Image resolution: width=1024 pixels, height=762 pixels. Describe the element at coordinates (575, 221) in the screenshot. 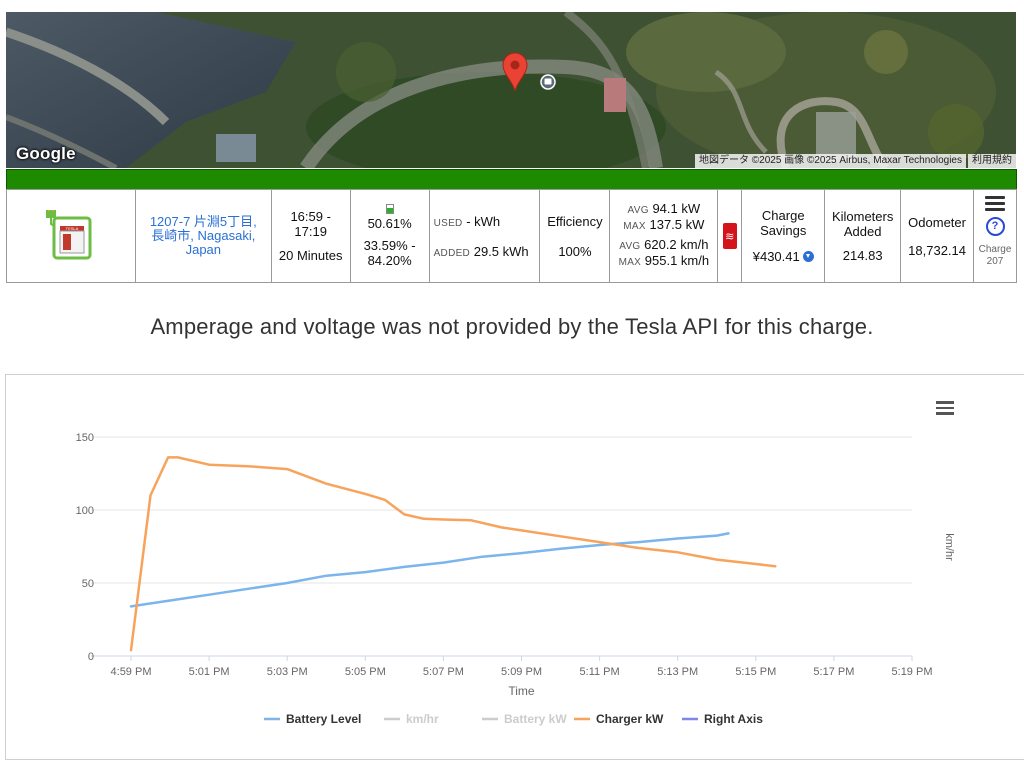

I see `efficiency-label: Efficiency` at that location.